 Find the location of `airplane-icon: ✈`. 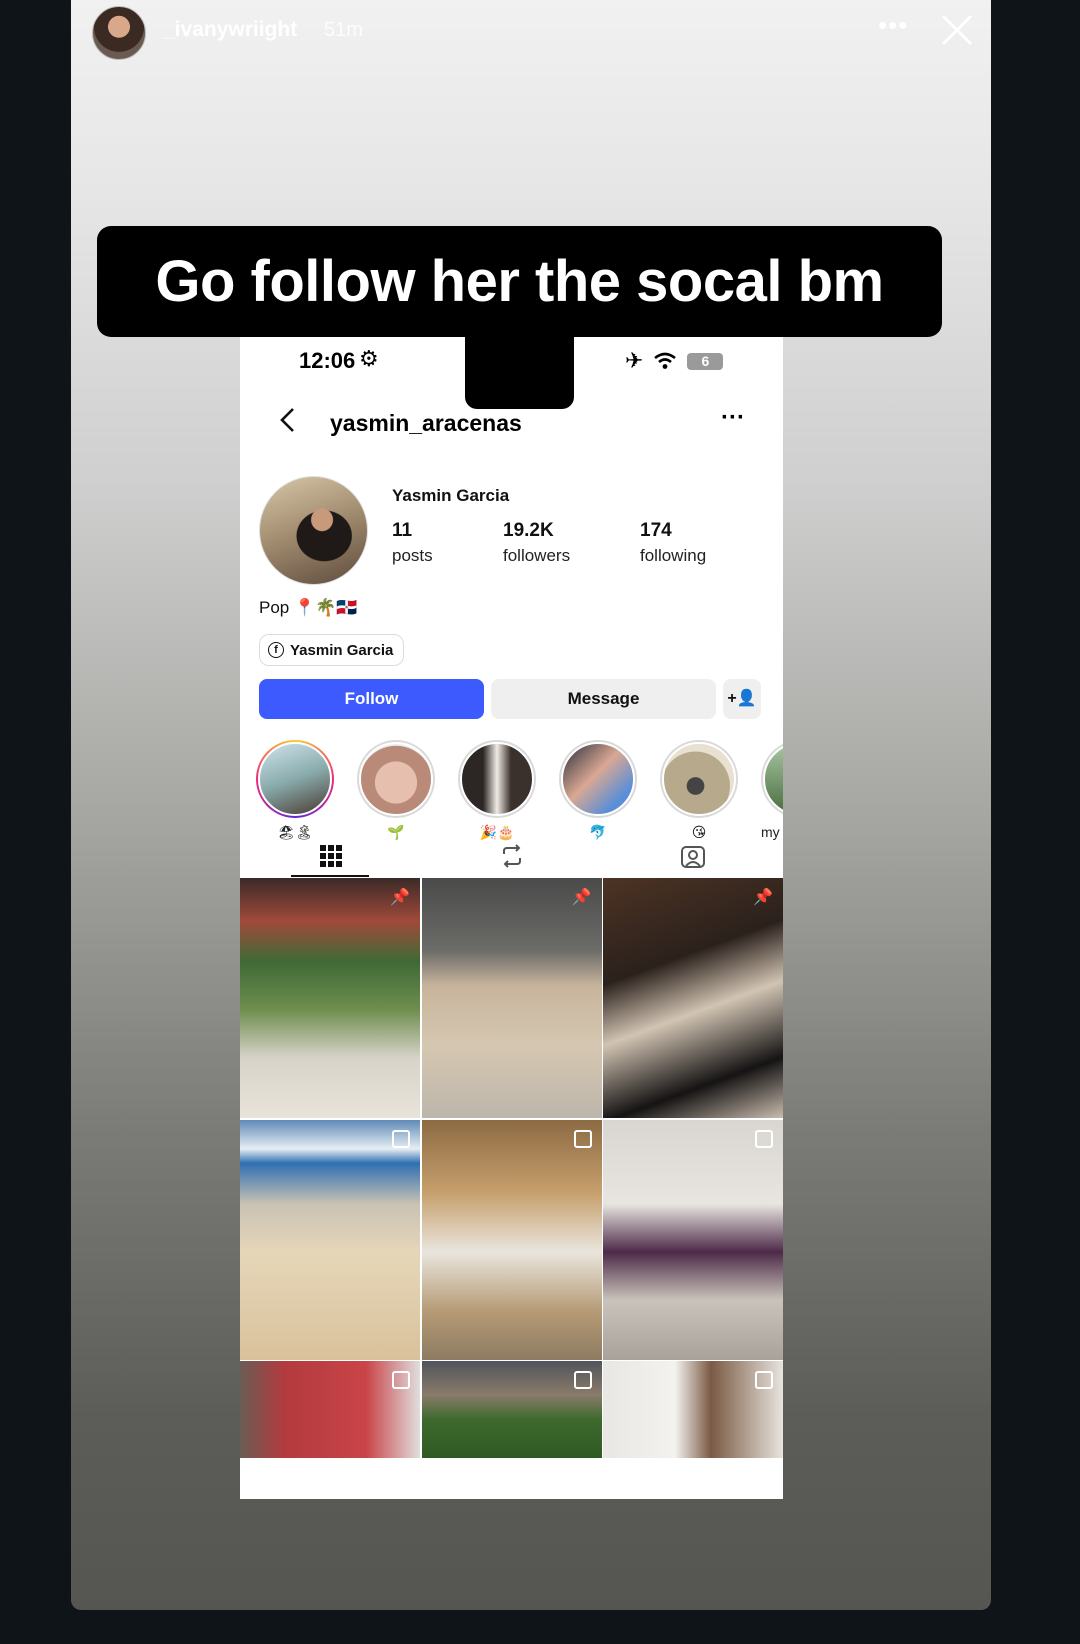

airplane-icon: ✈ is located at coordinates (634, 360).